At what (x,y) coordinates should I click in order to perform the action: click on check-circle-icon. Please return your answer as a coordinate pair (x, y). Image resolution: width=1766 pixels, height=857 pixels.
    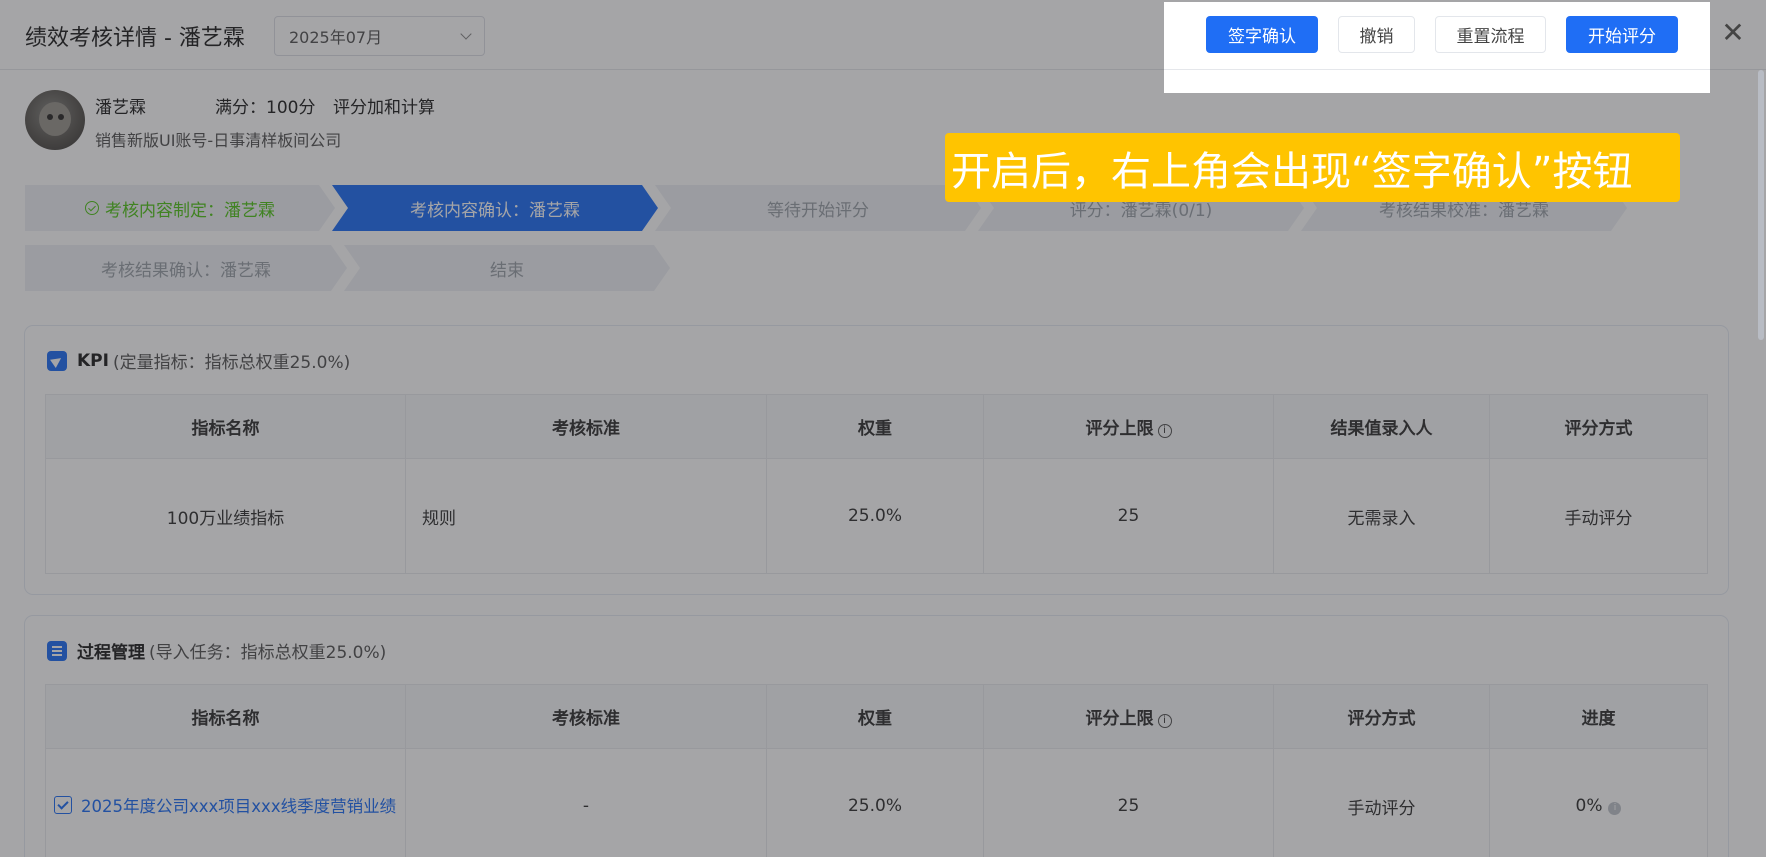
    Looking at the image, I should click on (92, 208).